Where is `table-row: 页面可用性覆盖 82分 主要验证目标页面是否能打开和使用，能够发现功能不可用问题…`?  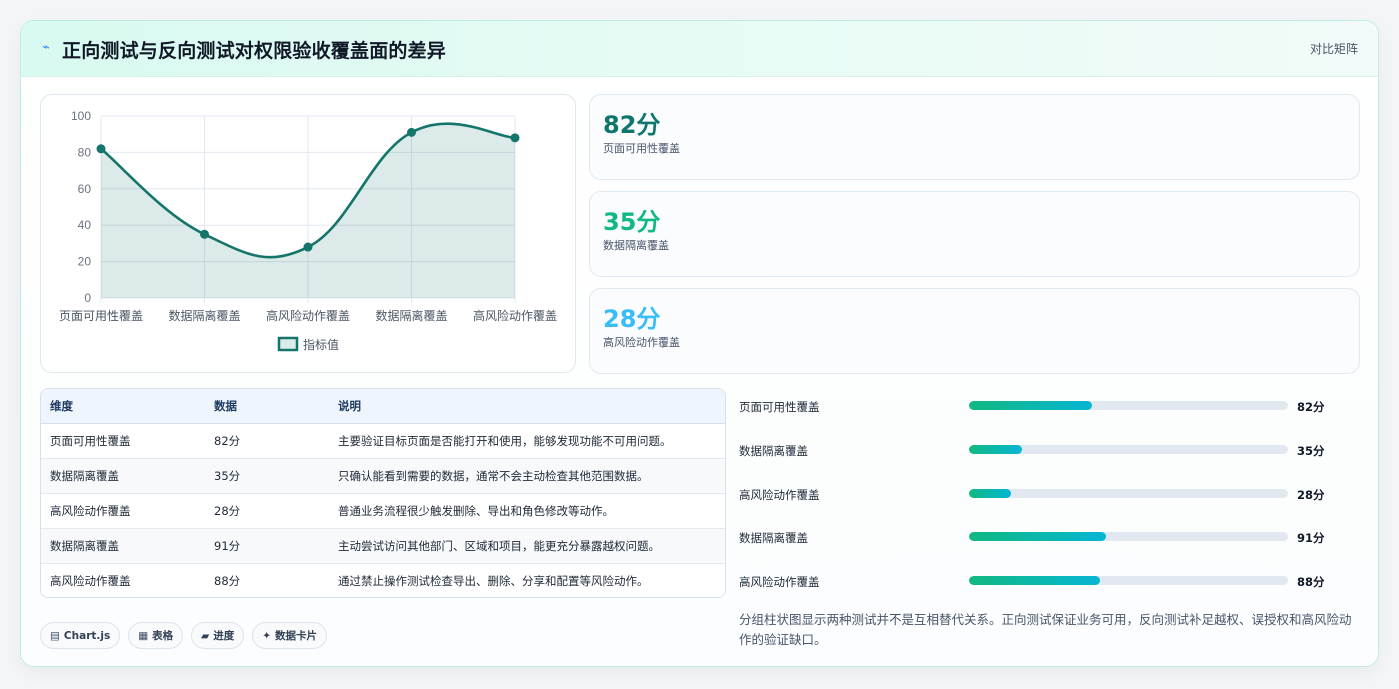
table-row: 页面可用性覆盖 82分 主要验证目标页面是否能打开和使用，能够发现功能不可用问题… is located at coordinates (383, 440).